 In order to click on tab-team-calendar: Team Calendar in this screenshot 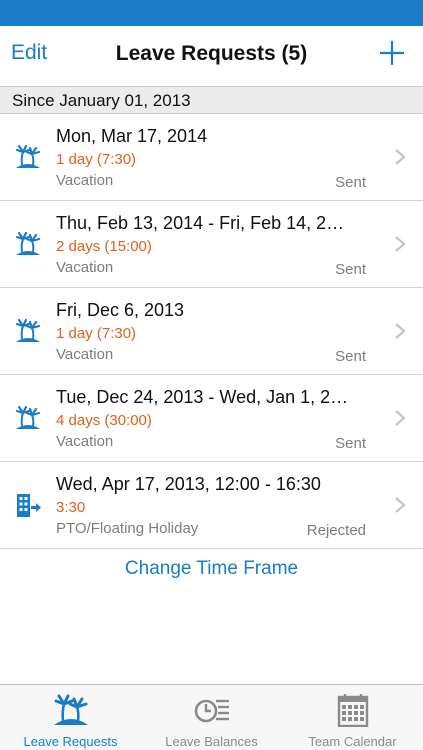, I will do `click(352, 717)`.